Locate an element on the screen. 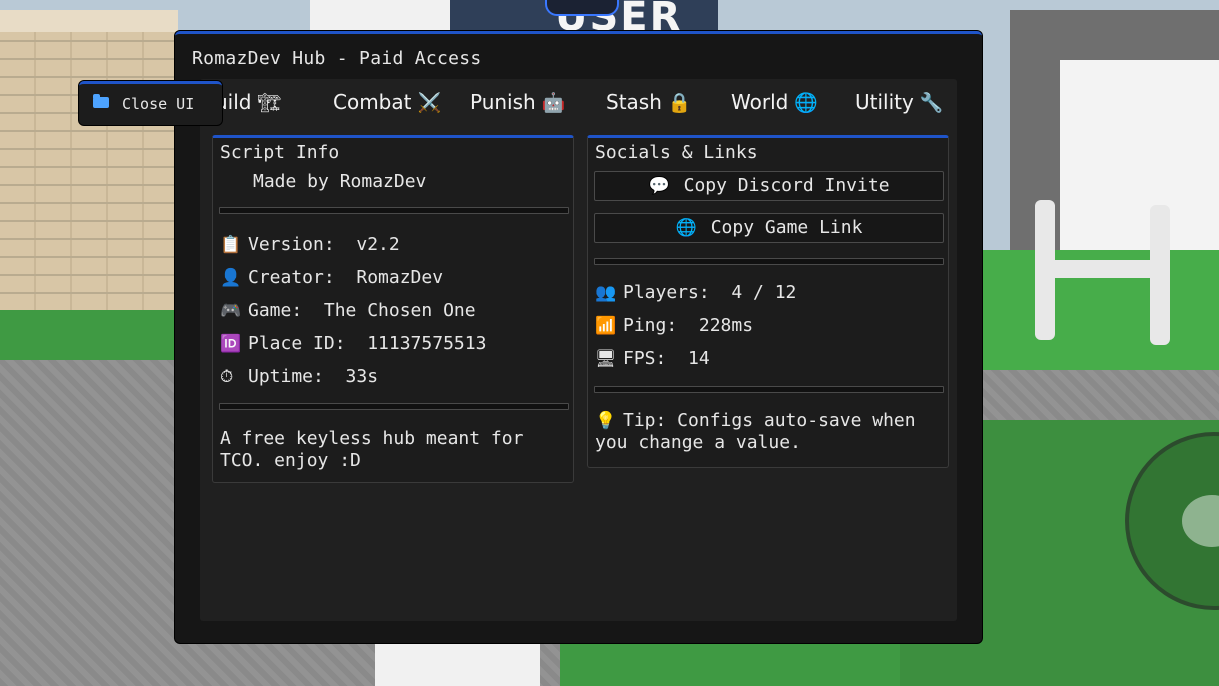 The height and width of the screenshot is (686, 1219). tab-world: World 🌐 is located at coordinates (774, 102).